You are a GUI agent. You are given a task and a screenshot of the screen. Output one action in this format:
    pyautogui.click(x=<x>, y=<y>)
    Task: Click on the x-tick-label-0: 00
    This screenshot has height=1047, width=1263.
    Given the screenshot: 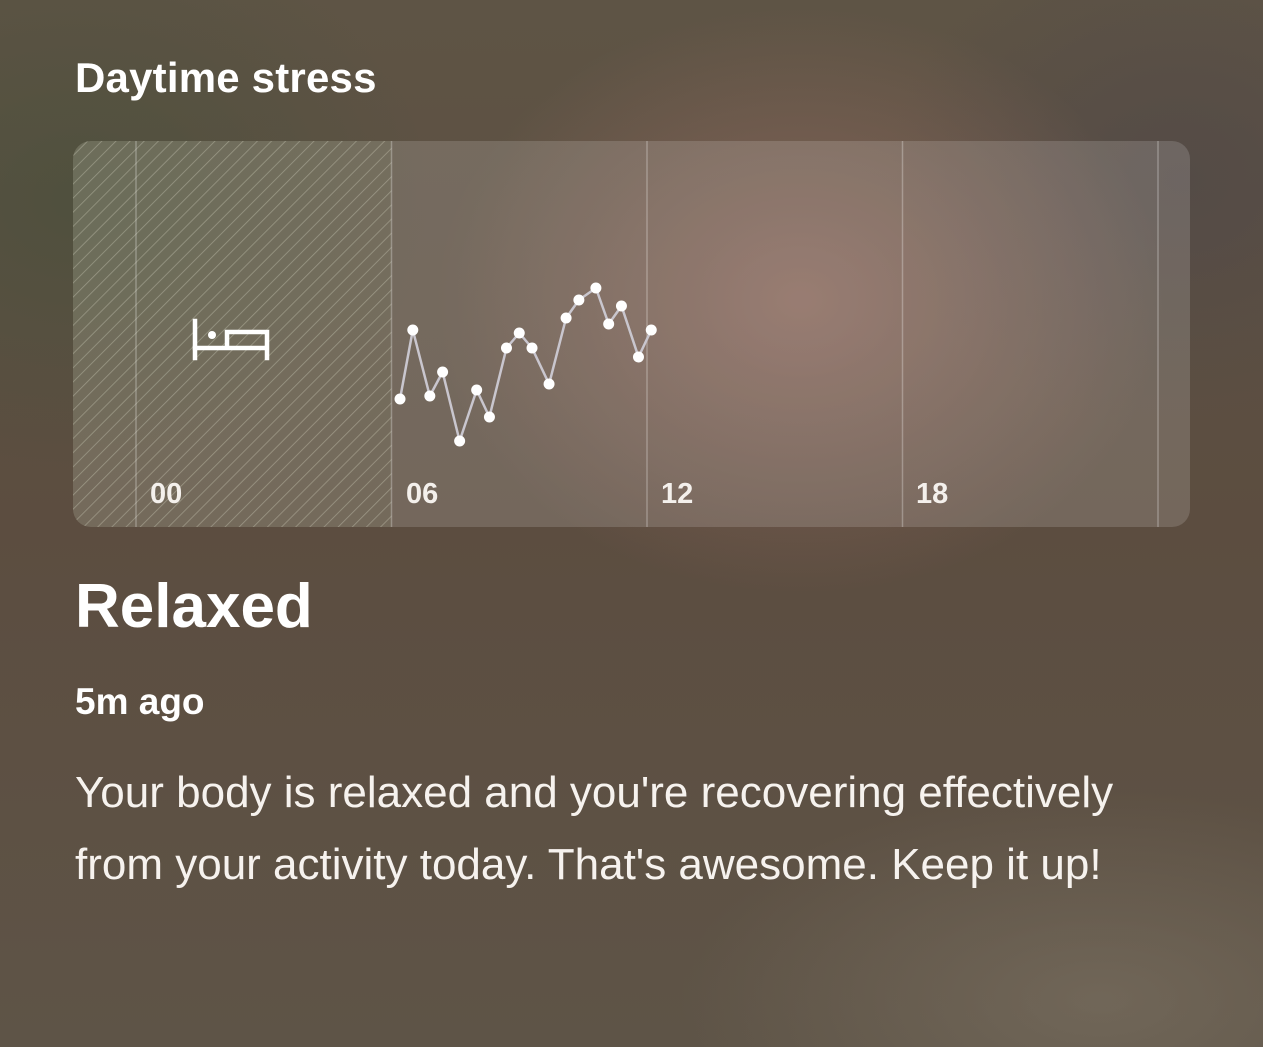 What is the action you would take?
    pyautogui.click(x=166, y=494)
    